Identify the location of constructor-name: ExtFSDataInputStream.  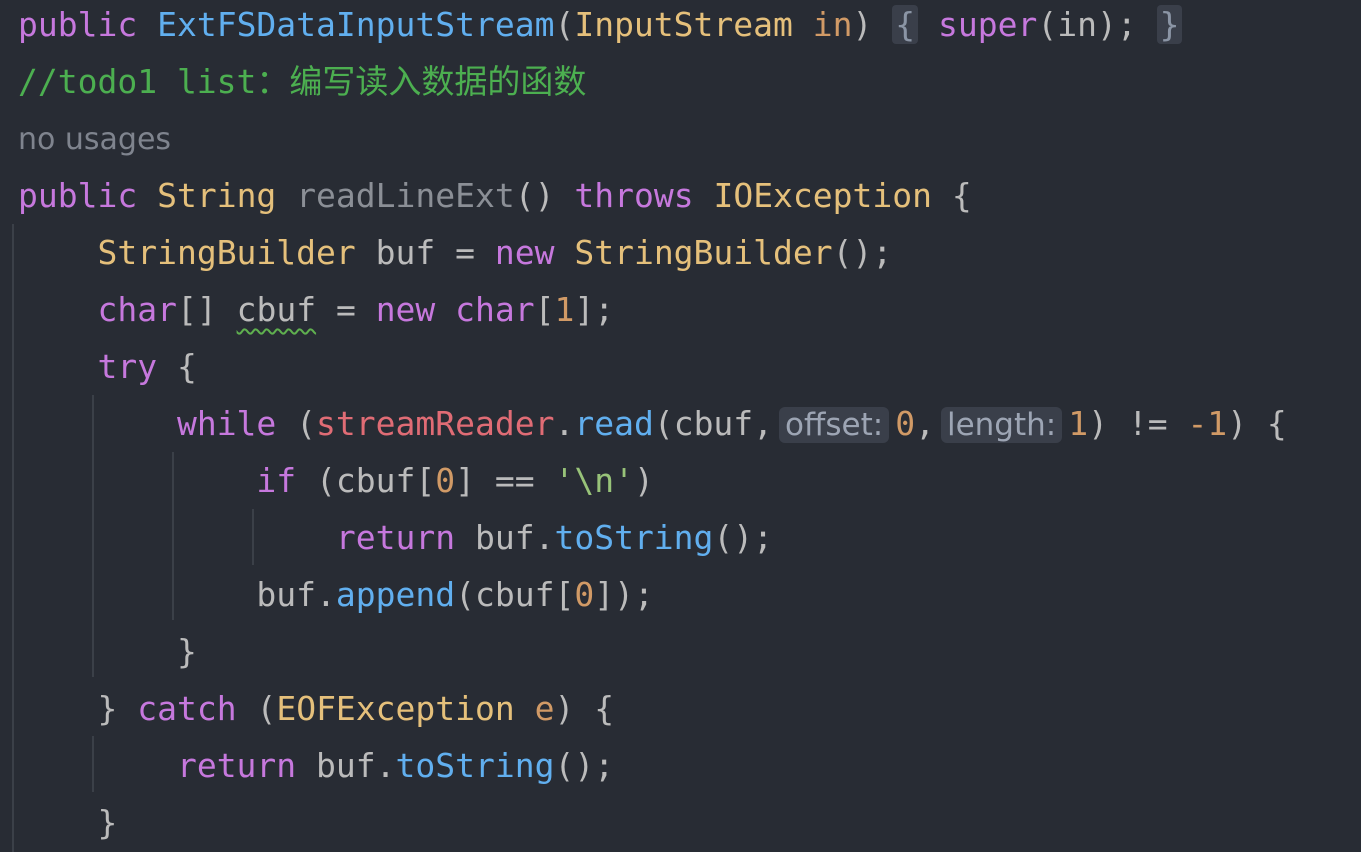
(356, 24).